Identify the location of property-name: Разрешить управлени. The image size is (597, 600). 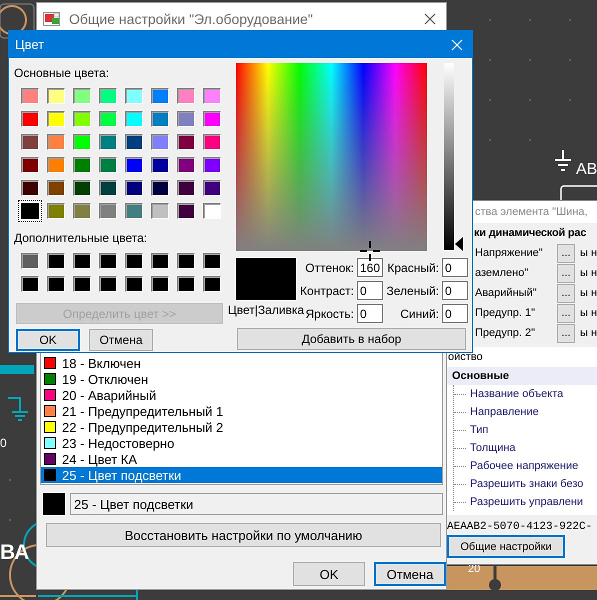
(527, 502).